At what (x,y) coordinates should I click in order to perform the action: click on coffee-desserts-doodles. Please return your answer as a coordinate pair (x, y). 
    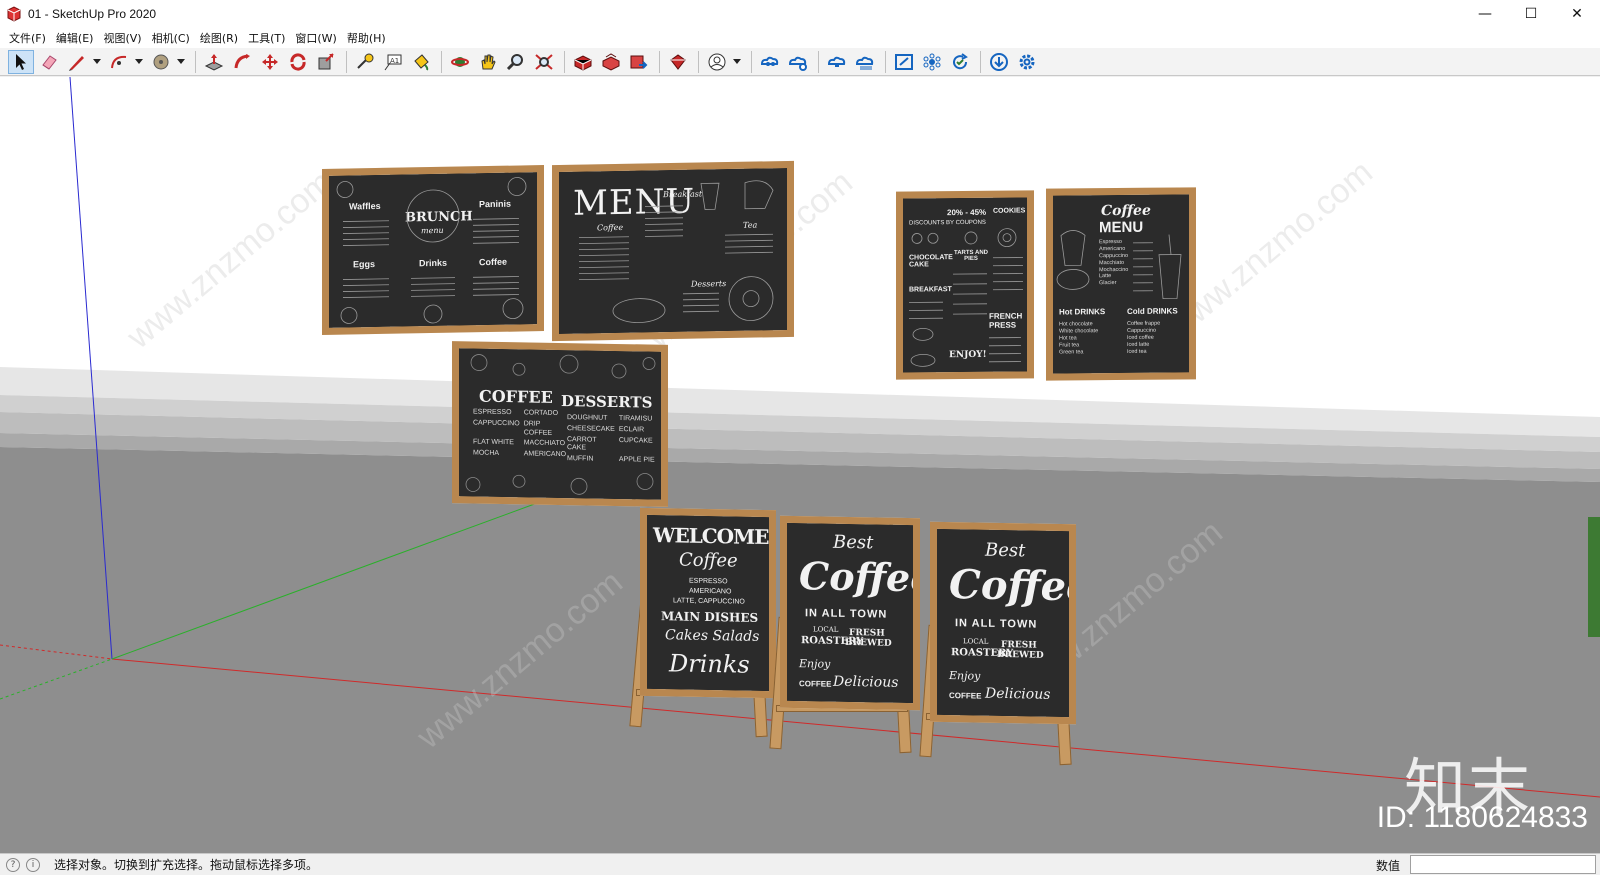
    Looking at the image, I should click on (560, 424).